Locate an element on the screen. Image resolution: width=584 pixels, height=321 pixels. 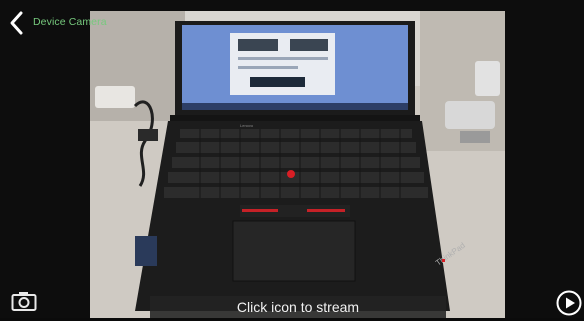
page-title: Device Camera is located at coordinates (70, 22).